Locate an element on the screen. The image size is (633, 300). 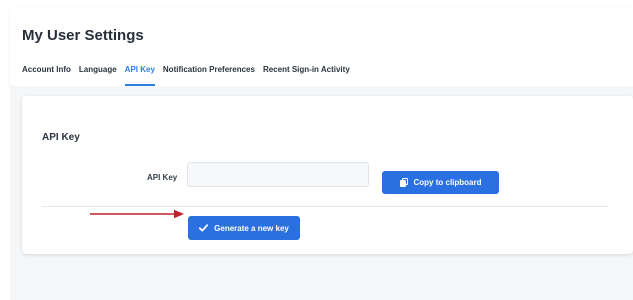
generate-new-key-label: Generate a new key is located at coordinates (251, 228).